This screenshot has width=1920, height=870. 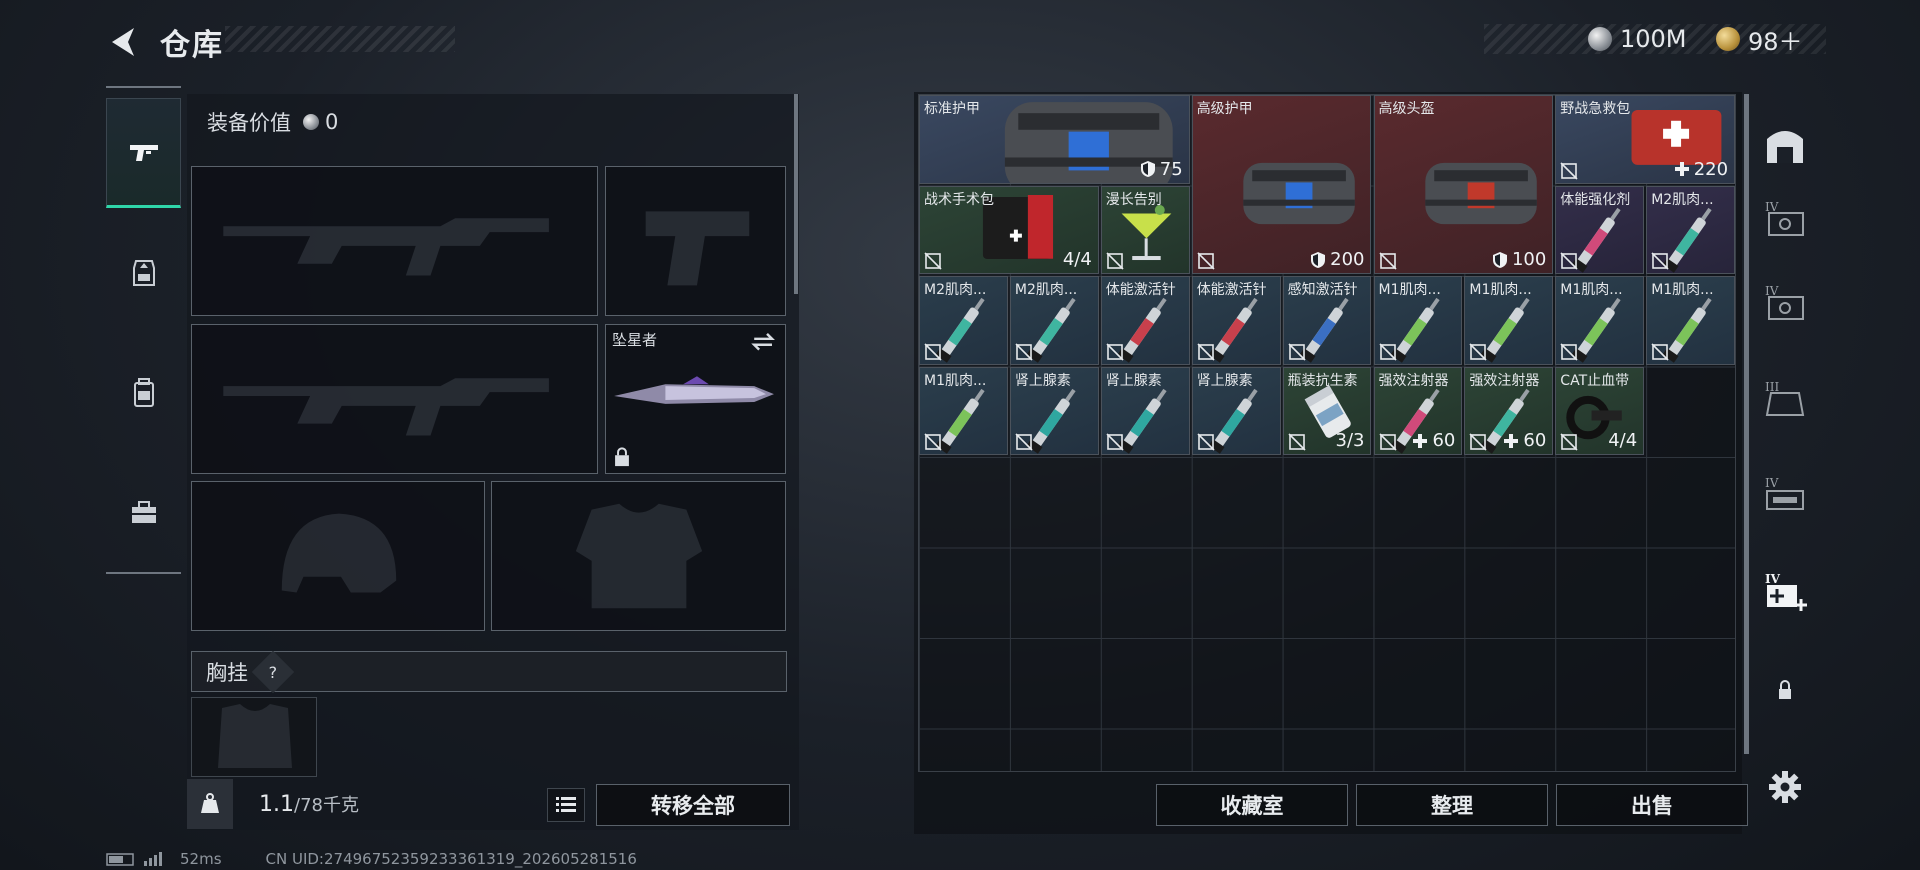 What do you see at coordinates (1785, 495) in the screenshot?
I see `tab-container-4: IV` at bounding box center [1785, 495].